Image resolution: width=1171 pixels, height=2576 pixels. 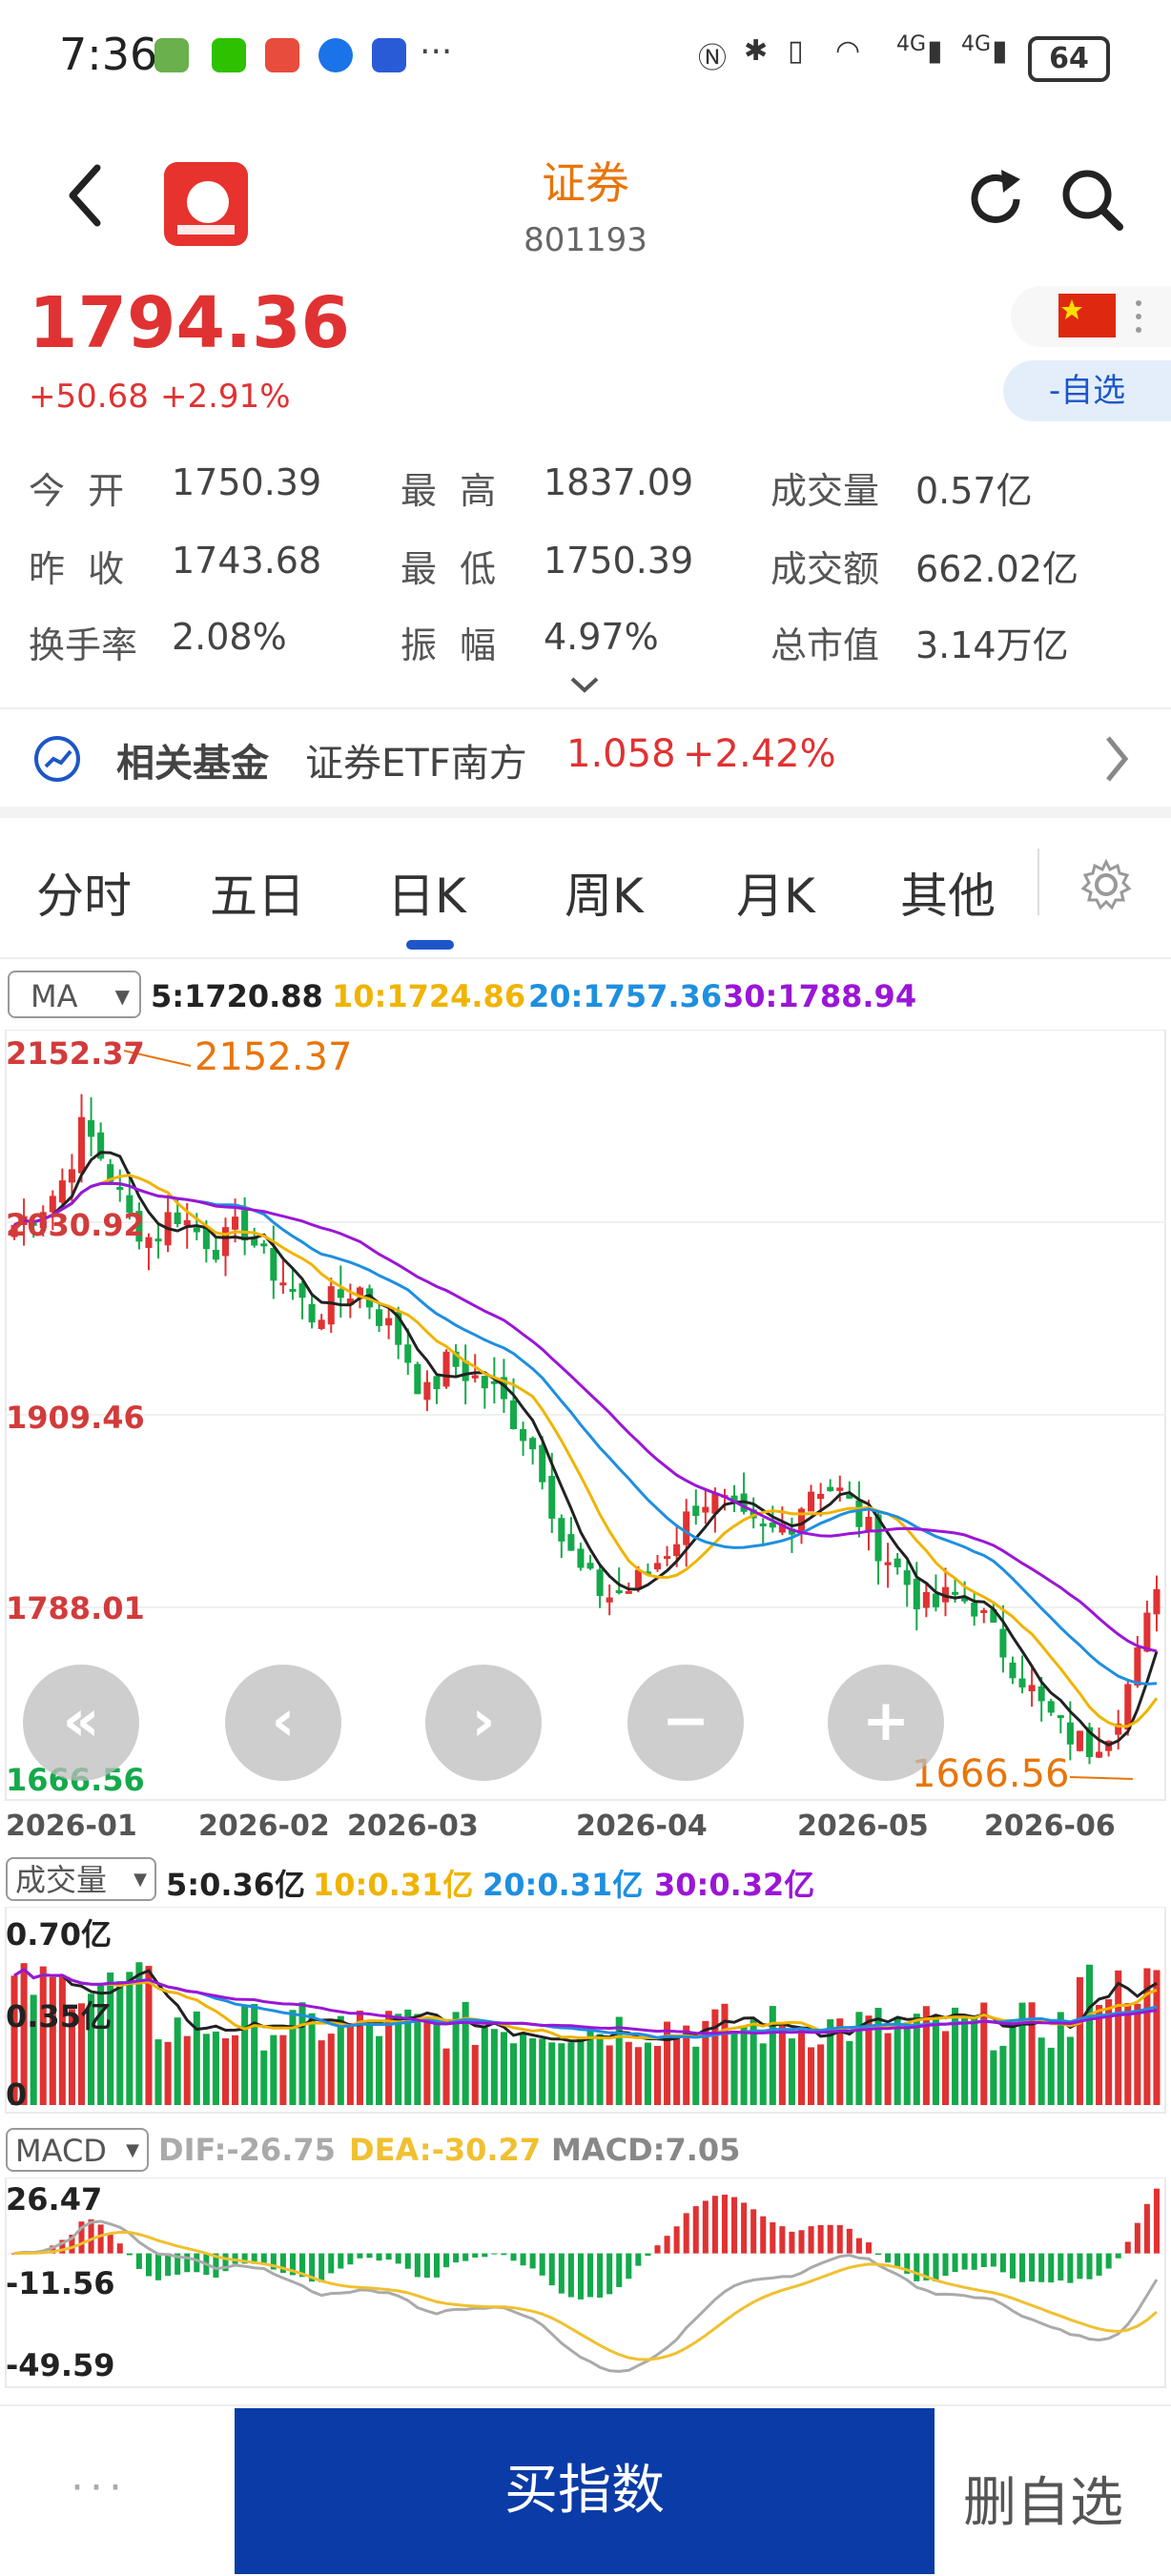 I want to click on stat-label: 振 幅, so click(x=449, y=645).